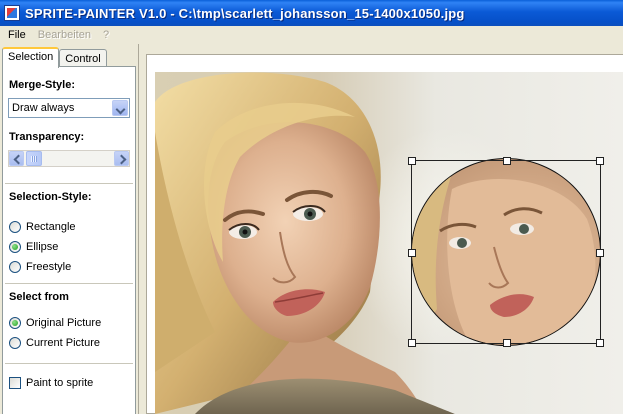 The height and width of the screenshot is (414, 623). Describe the element at coordinates (106, 35) in the screenshot. I see `menu-help: ?` at that location.